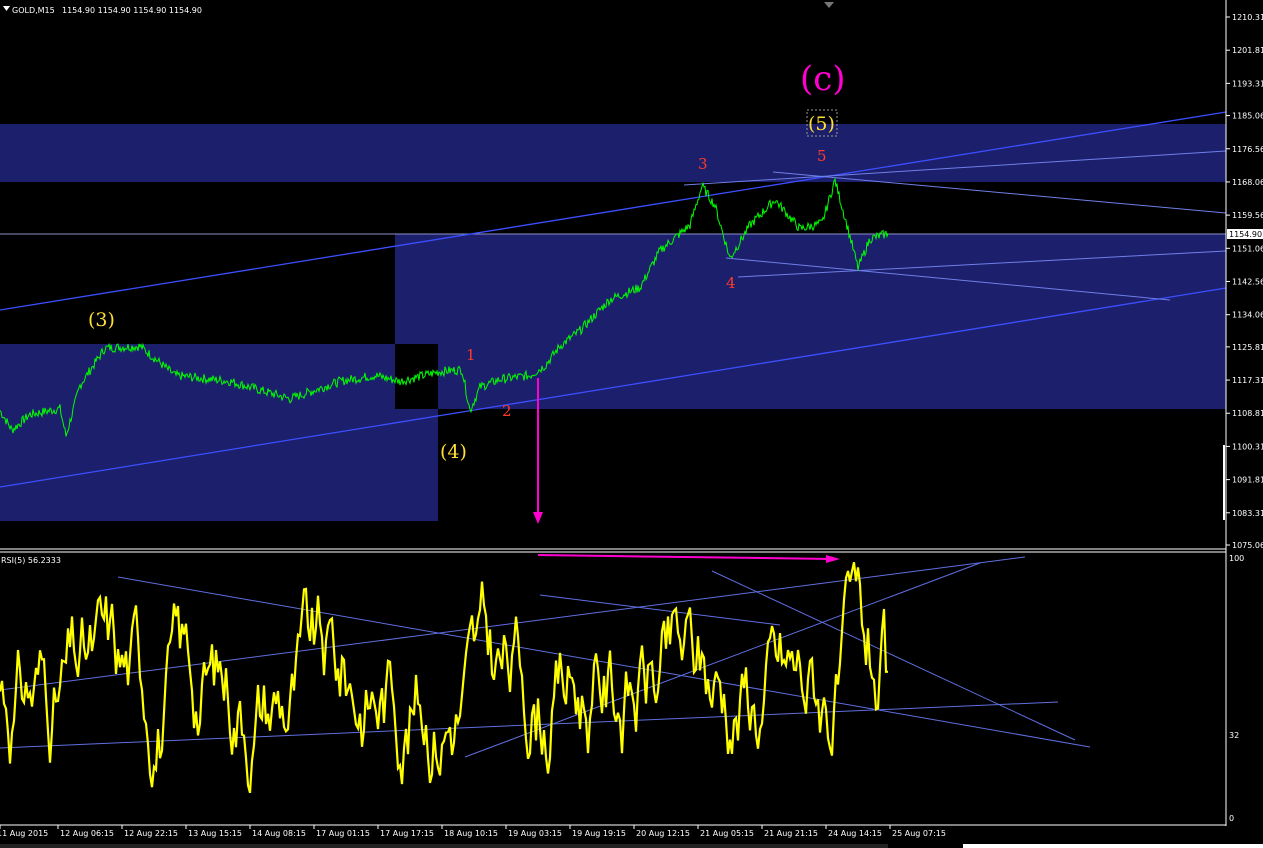 The width and height of the screenshot is (1263, 848). Describe the element at coordinates (1231, 818) in the screenshot. I see `rsi-tick-label: 0` at that location.